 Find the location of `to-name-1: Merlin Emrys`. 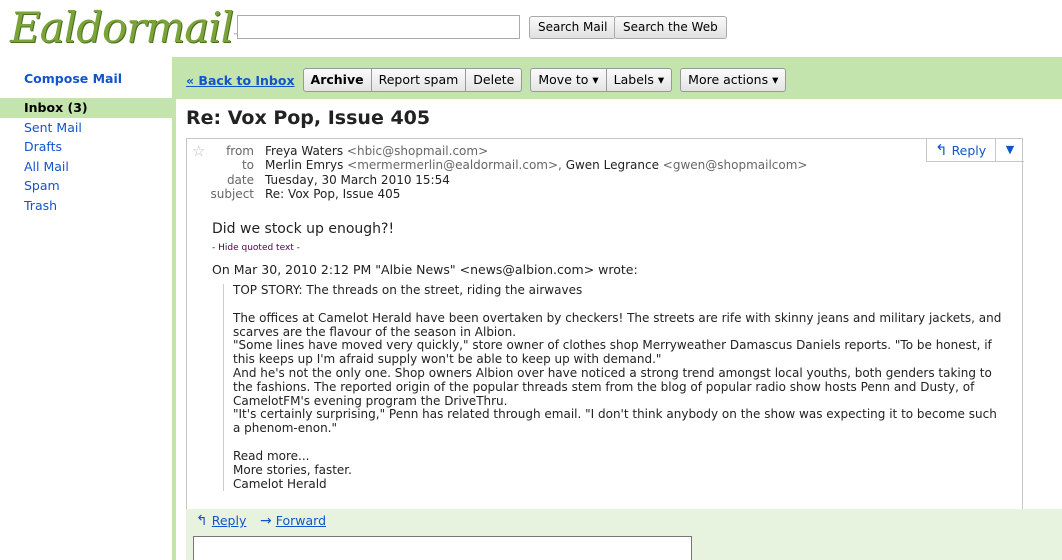

to-name-1: Merlin Emrys is located at coordinates (304, 165).